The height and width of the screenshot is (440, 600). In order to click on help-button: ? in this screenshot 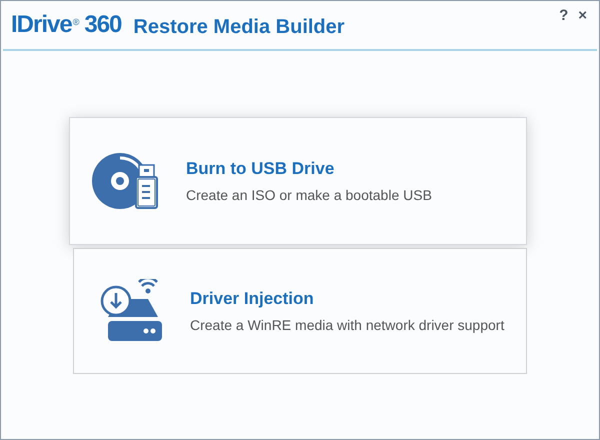, I will do `click(563, 15)`.